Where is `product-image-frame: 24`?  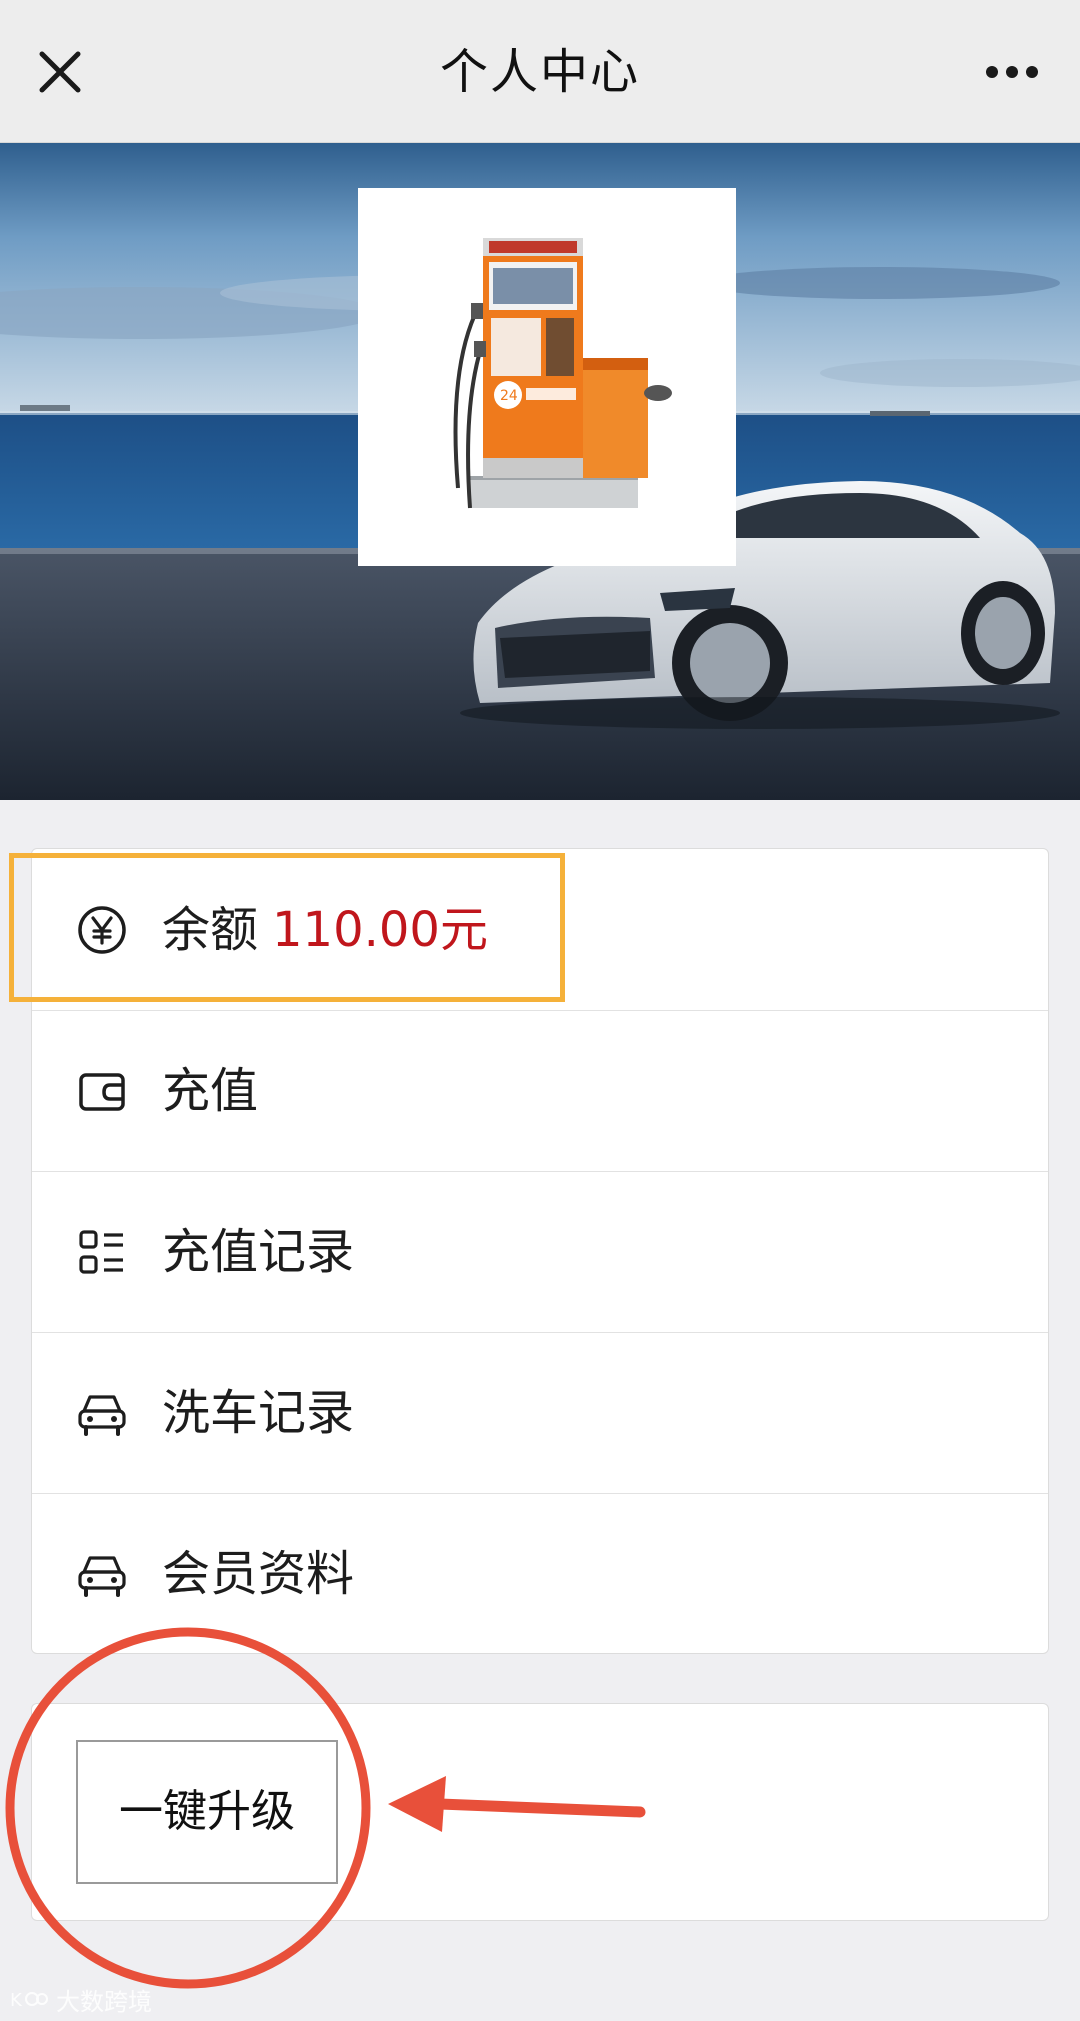
product-image-frame: 24 is located at coordinates (547, 377).